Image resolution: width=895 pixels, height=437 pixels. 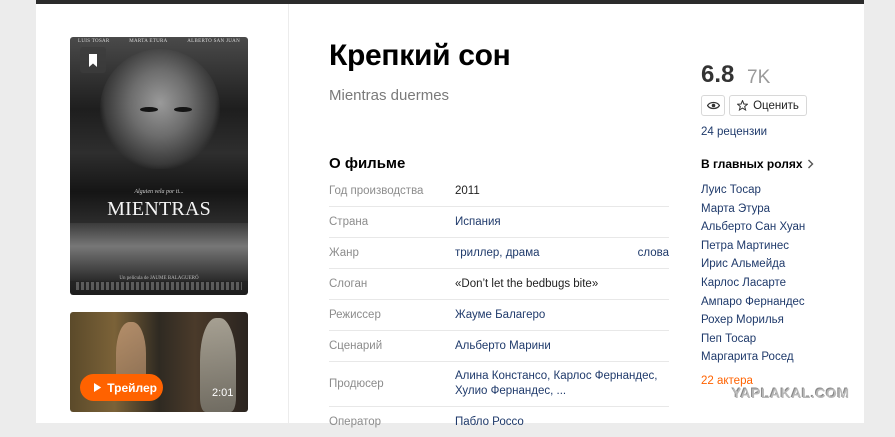 I want to click on about-label: Продюсер, so click(x=356, y=384).